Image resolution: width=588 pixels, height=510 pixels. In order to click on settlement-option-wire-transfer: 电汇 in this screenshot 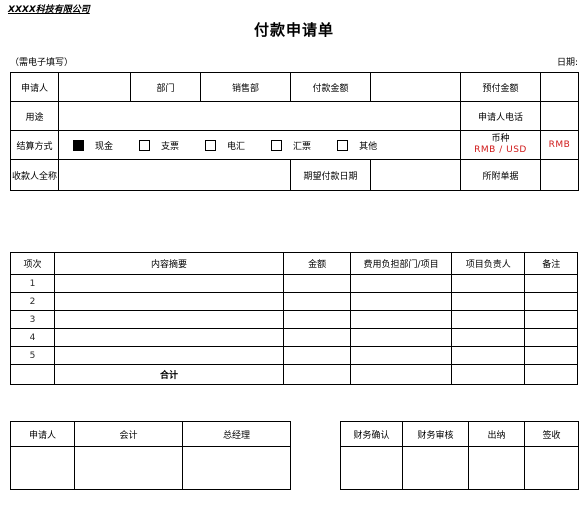, I will do `click(225, 145)`.